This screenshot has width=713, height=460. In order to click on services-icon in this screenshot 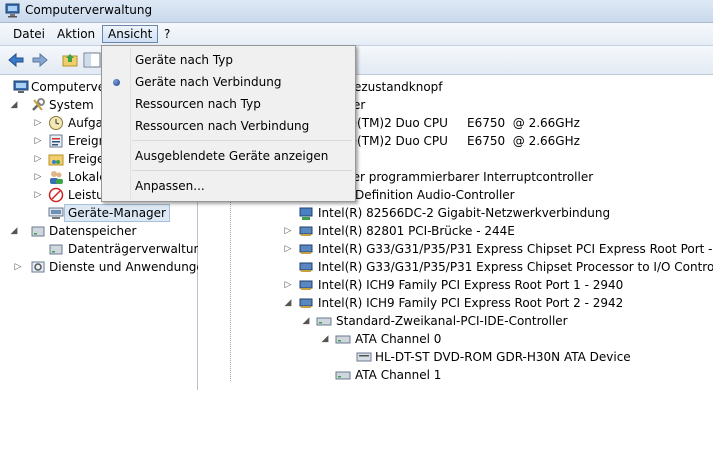, I will do `click(38, 267)`.